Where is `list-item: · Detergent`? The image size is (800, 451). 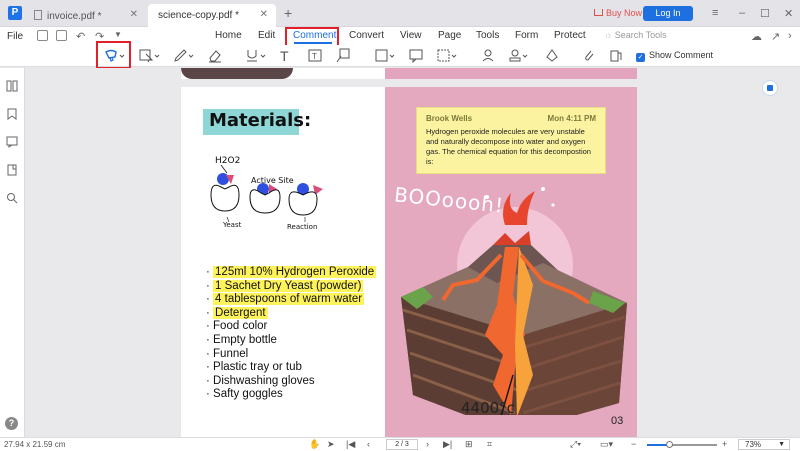
list-item: · Detergent is located at coordinates (291, 313).